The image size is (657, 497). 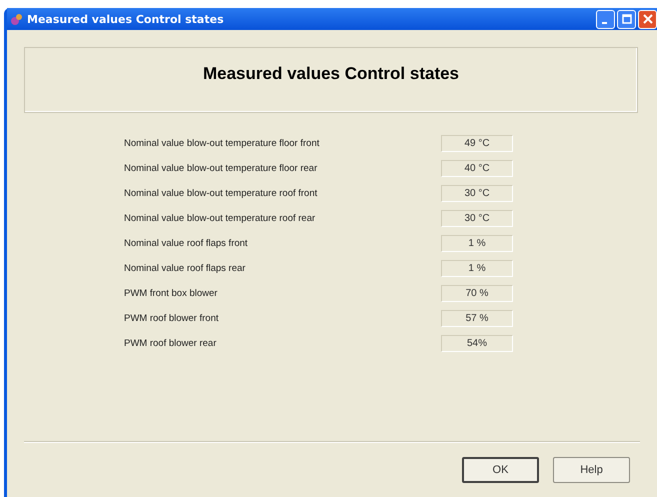 What do you see at coordinates (477, 343) in the screenshot?
I see `value-field: 54%` at bounding box center [477, 343].